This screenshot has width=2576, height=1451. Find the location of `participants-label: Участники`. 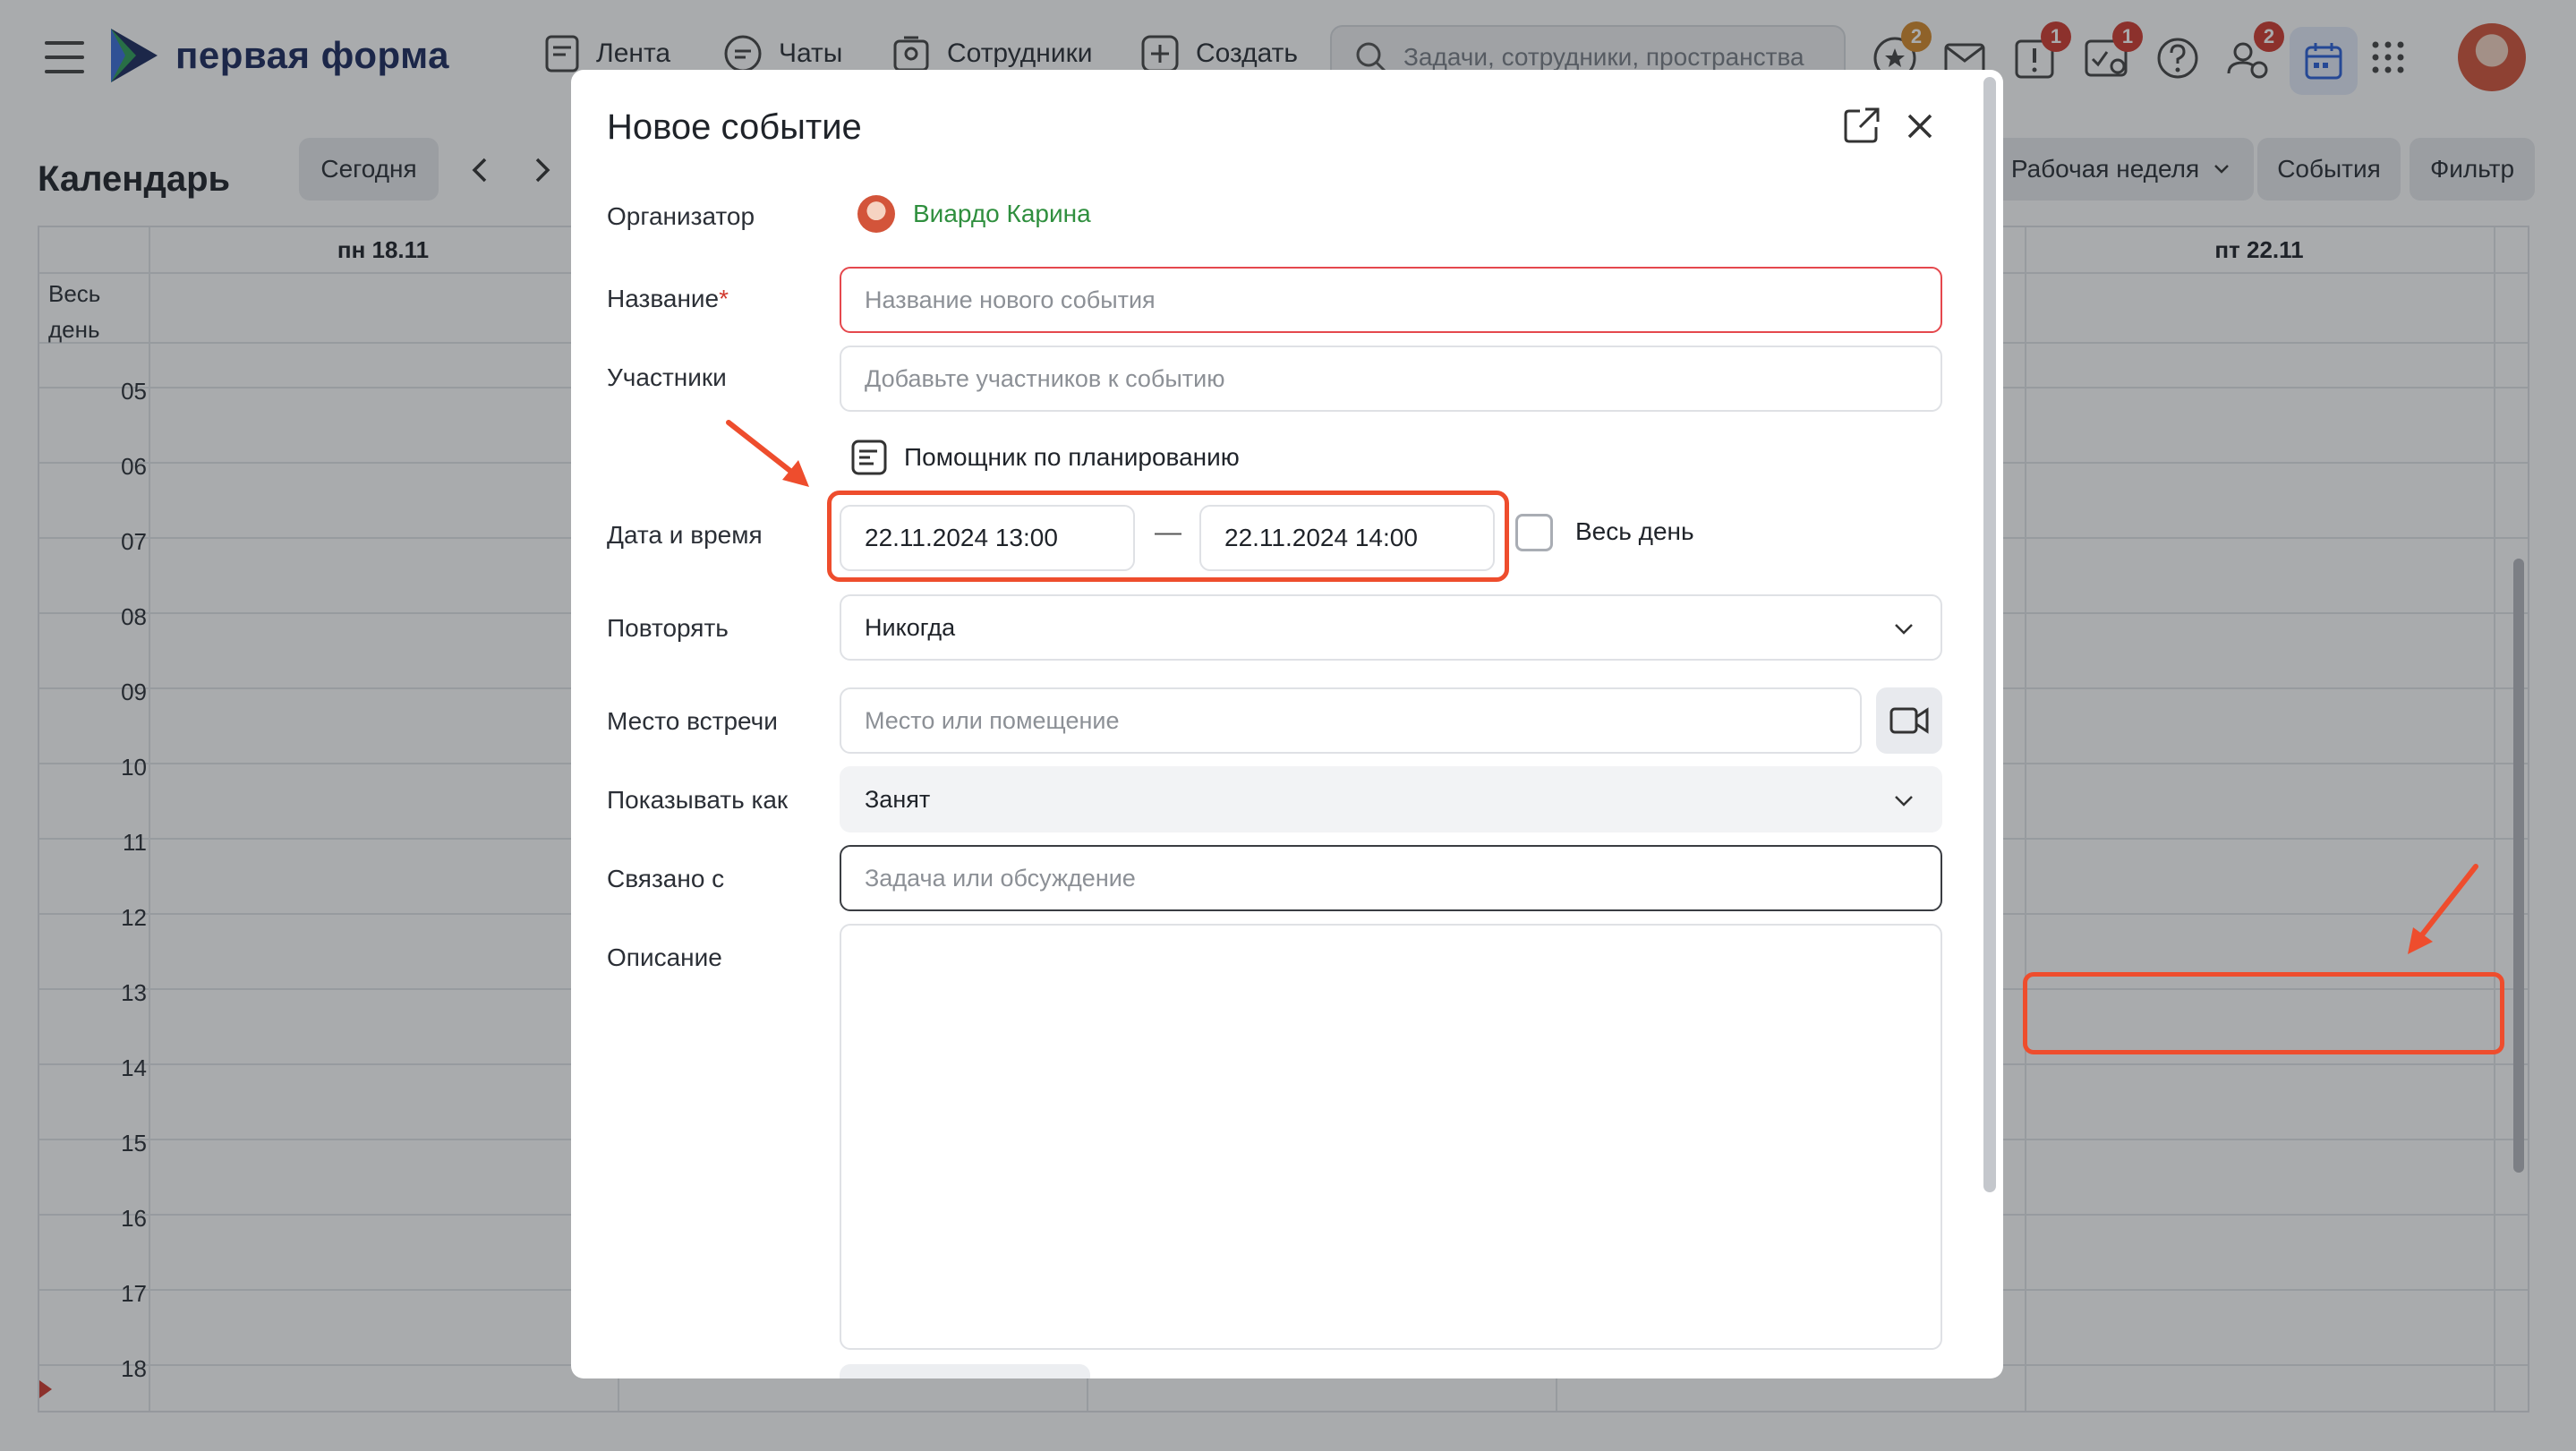

participants-label: Участники is located at coordinates (667, 377).